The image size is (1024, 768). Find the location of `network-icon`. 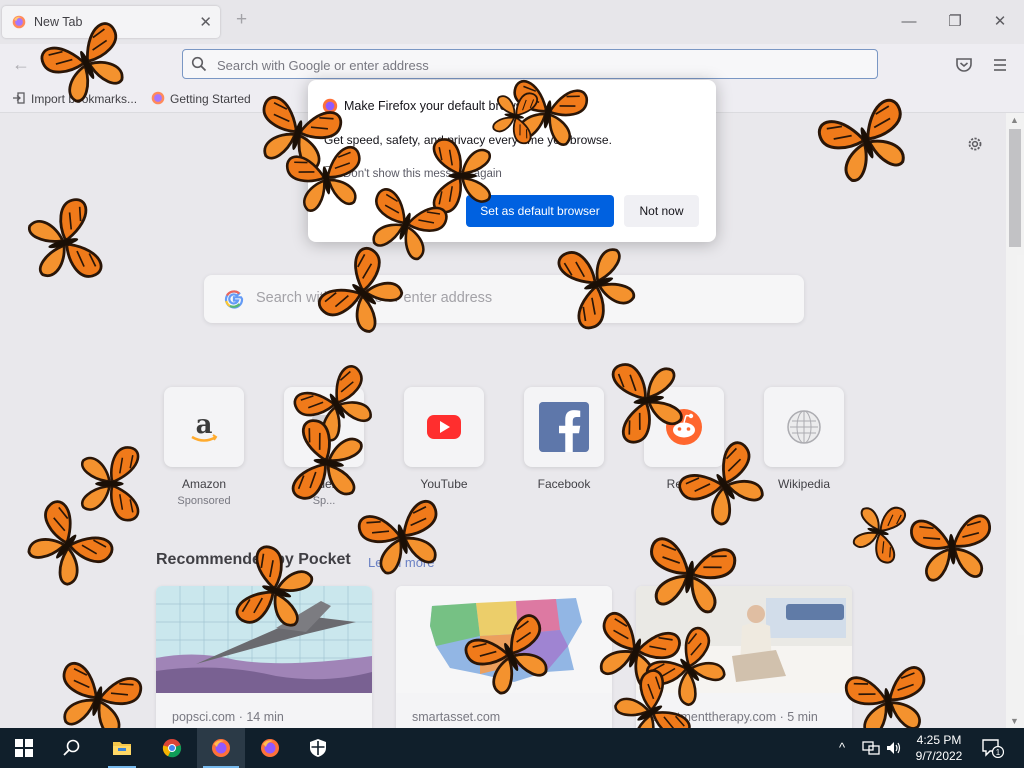

network-icon is located at coordinates (871, 748).